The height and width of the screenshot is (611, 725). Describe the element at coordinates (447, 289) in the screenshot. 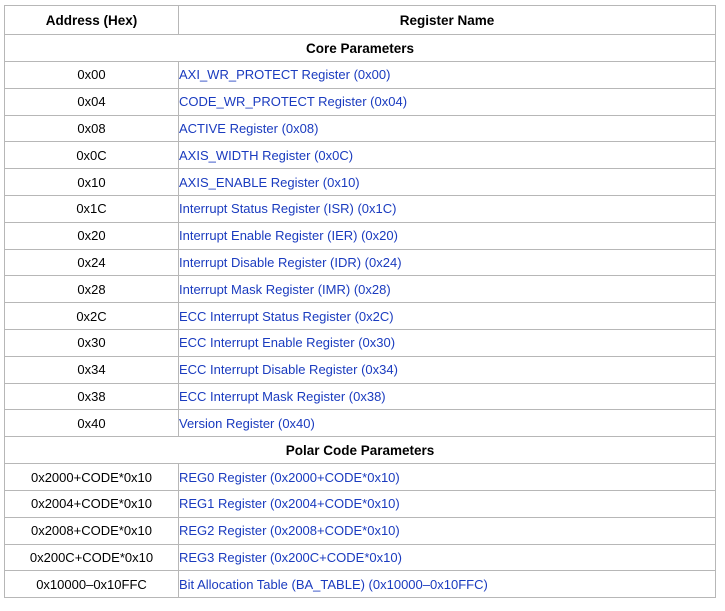

I see `register-name-cell: Interrupt Mask Register (IMR) (0x28)` at that location.